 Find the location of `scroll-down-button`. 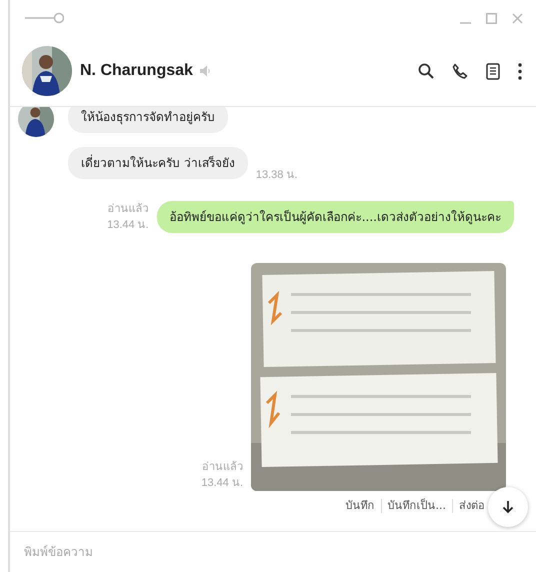

scroll-down-button is located at coordinates (508, 507).